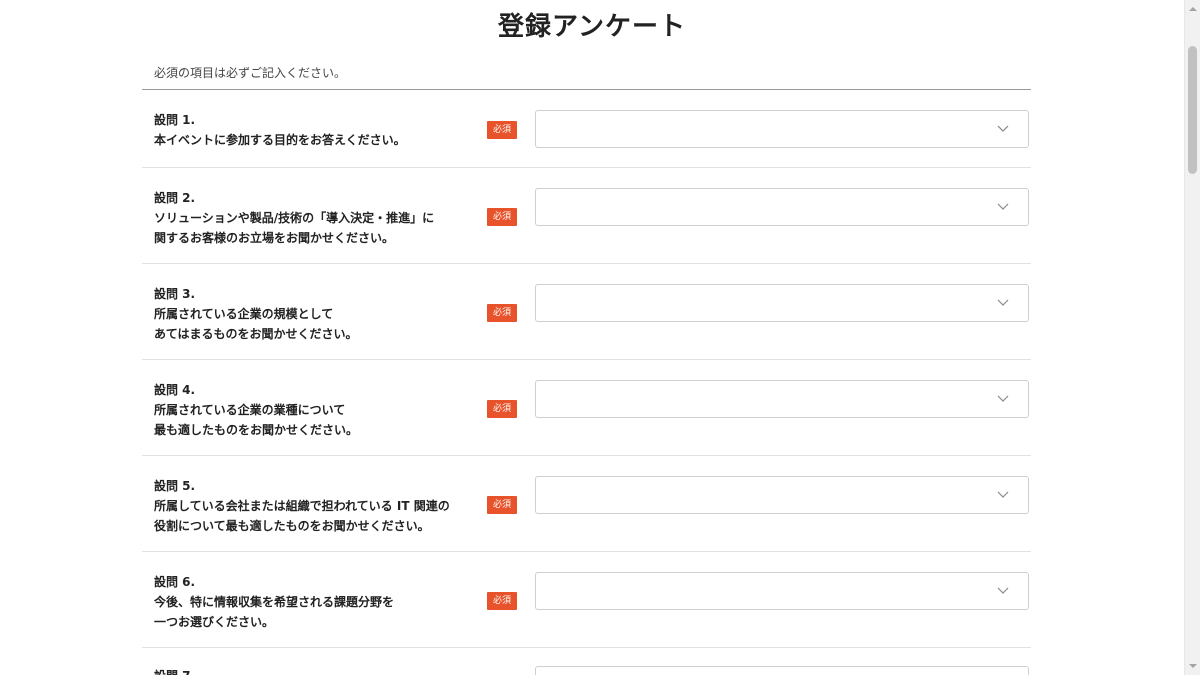  Describe the element at coordinates (280, 130) in the screenshot. I see `question-text: 設問 1. 本イベントに参加する目的をお答えください。` at that location.